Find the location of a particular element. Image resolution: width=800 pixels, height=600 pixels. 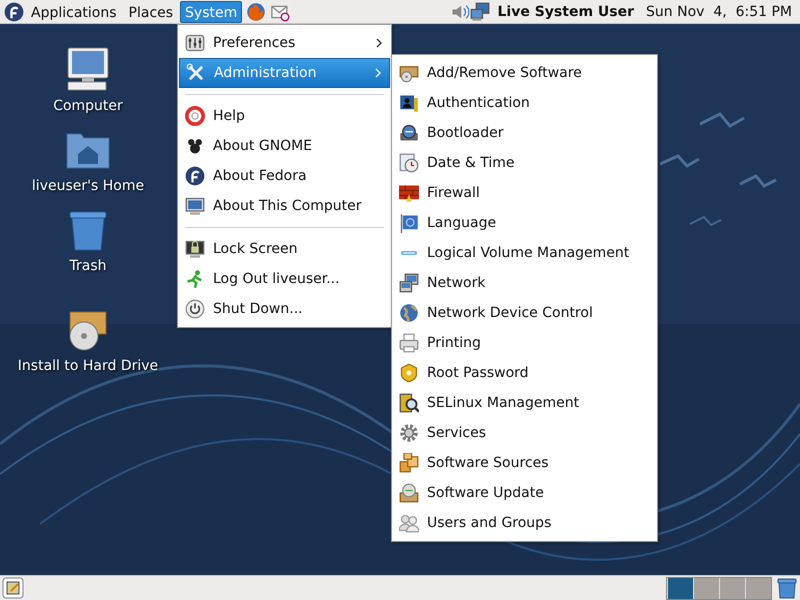

menu-item: Administration is located at coordinates (284, 73).